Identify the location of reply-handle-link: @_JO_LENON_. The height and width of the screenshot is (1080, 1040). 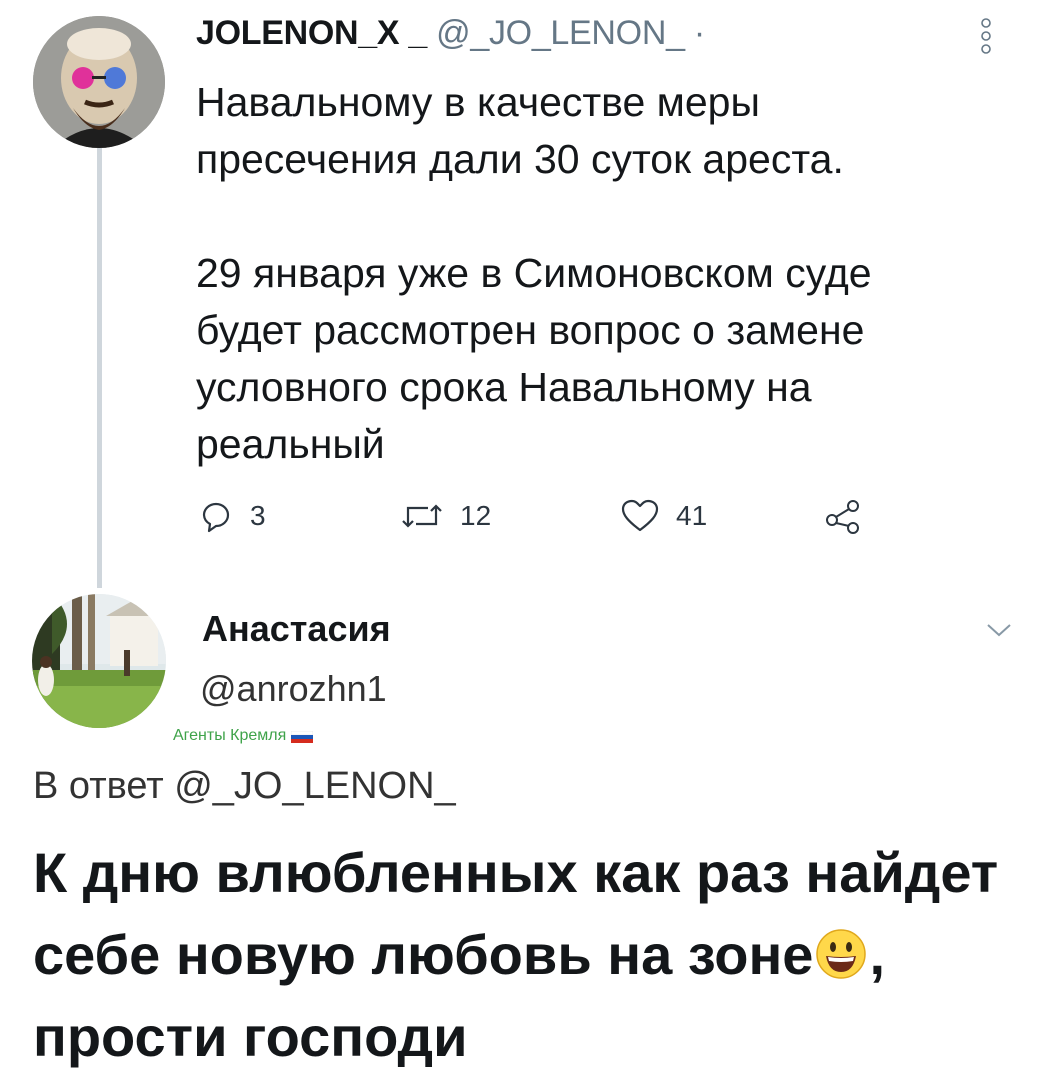
(314, 786).